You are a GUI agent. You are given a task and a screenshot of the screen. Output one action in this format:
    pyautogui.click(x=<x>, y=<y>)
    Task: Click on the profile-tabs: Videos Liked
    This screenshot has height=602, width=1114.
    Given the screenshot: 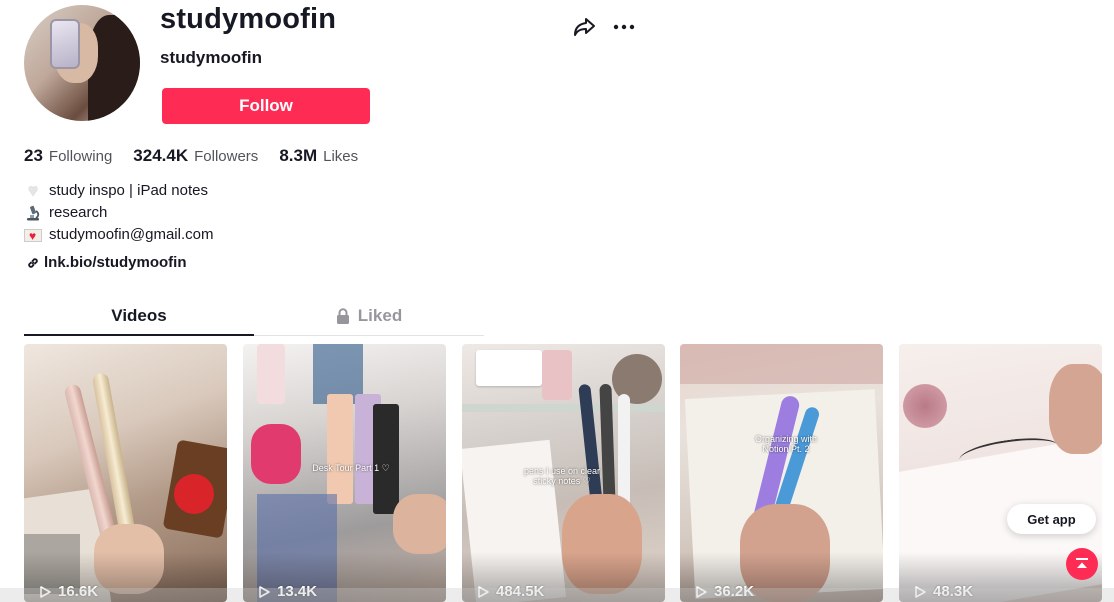 What is the action you would take?
    pyautogui.click(x=254, y=318)
    